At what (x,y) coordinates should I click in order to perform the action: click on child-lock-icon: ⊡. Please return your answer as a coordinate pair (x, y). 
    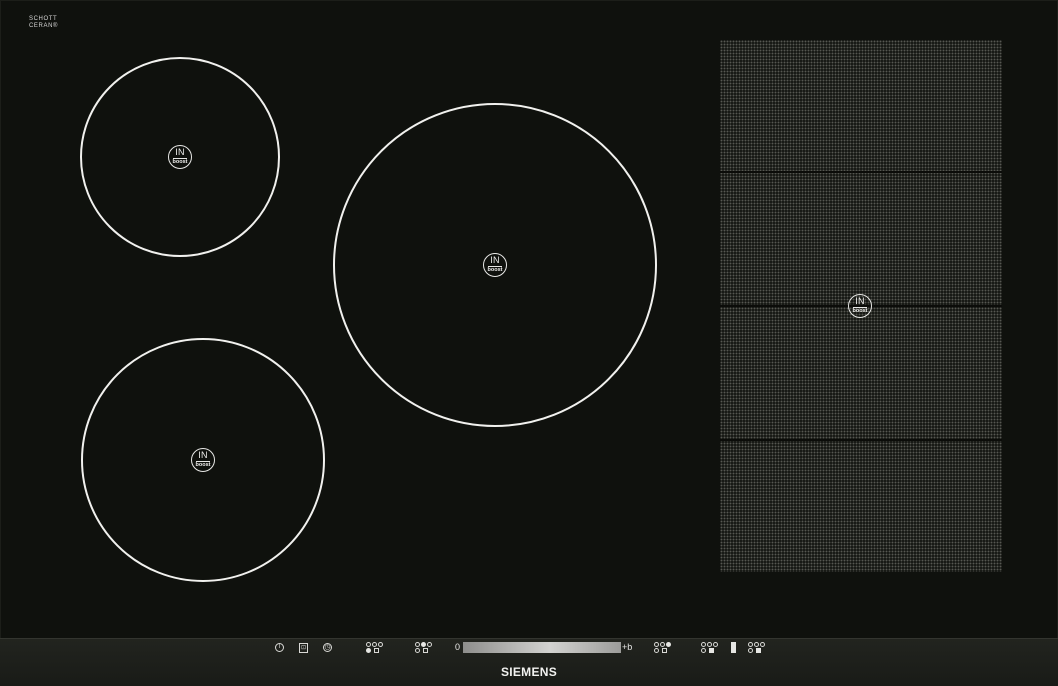
    Looking at the image, I should click on (303, 648).